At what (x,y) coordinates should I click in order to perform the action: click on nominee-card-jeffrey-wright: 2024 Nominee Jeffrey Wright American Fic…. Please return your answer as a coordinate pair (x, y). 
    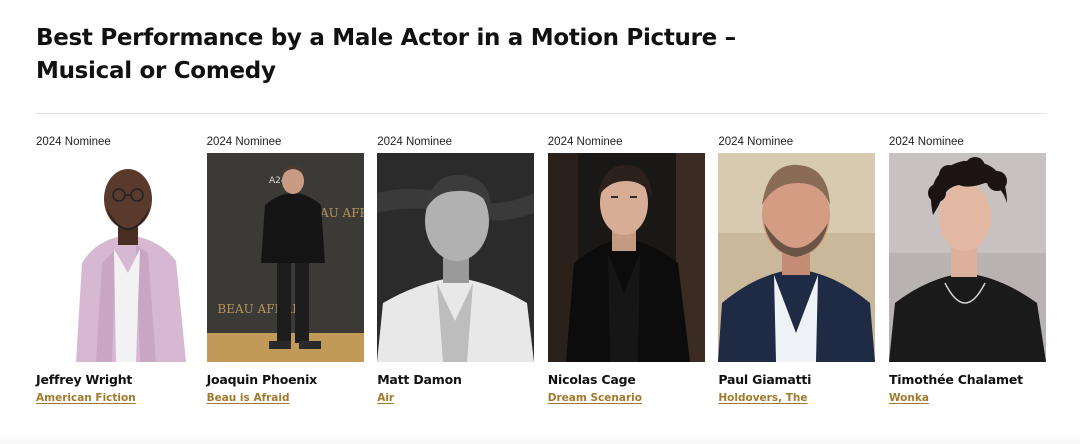
    Looking at the image, I should click on (114, 270).